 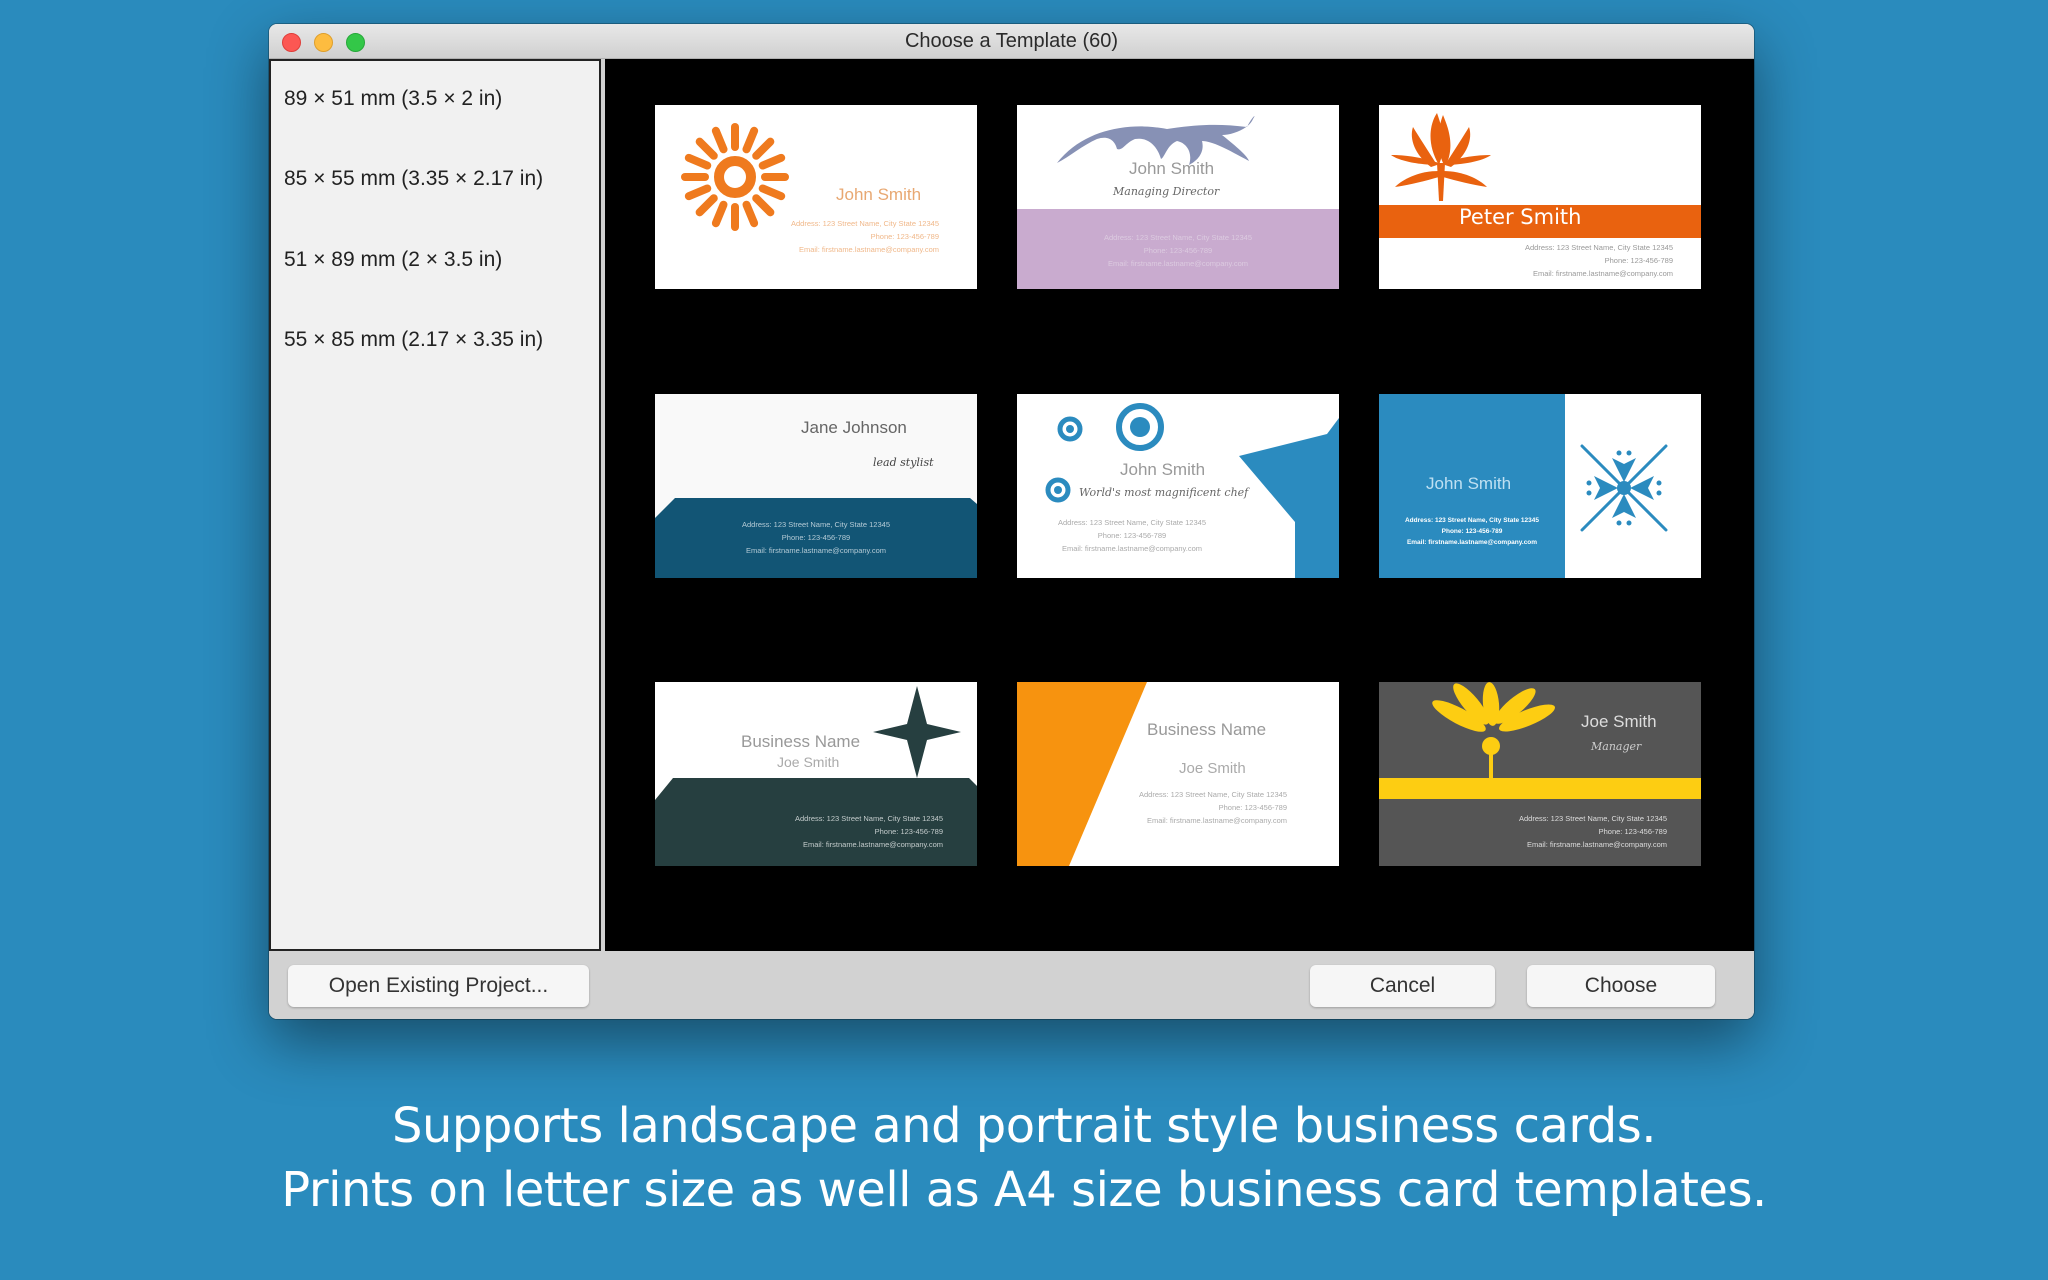 I want to click on card-title: World's most magnificent chef, so click(x=1164, y=492).